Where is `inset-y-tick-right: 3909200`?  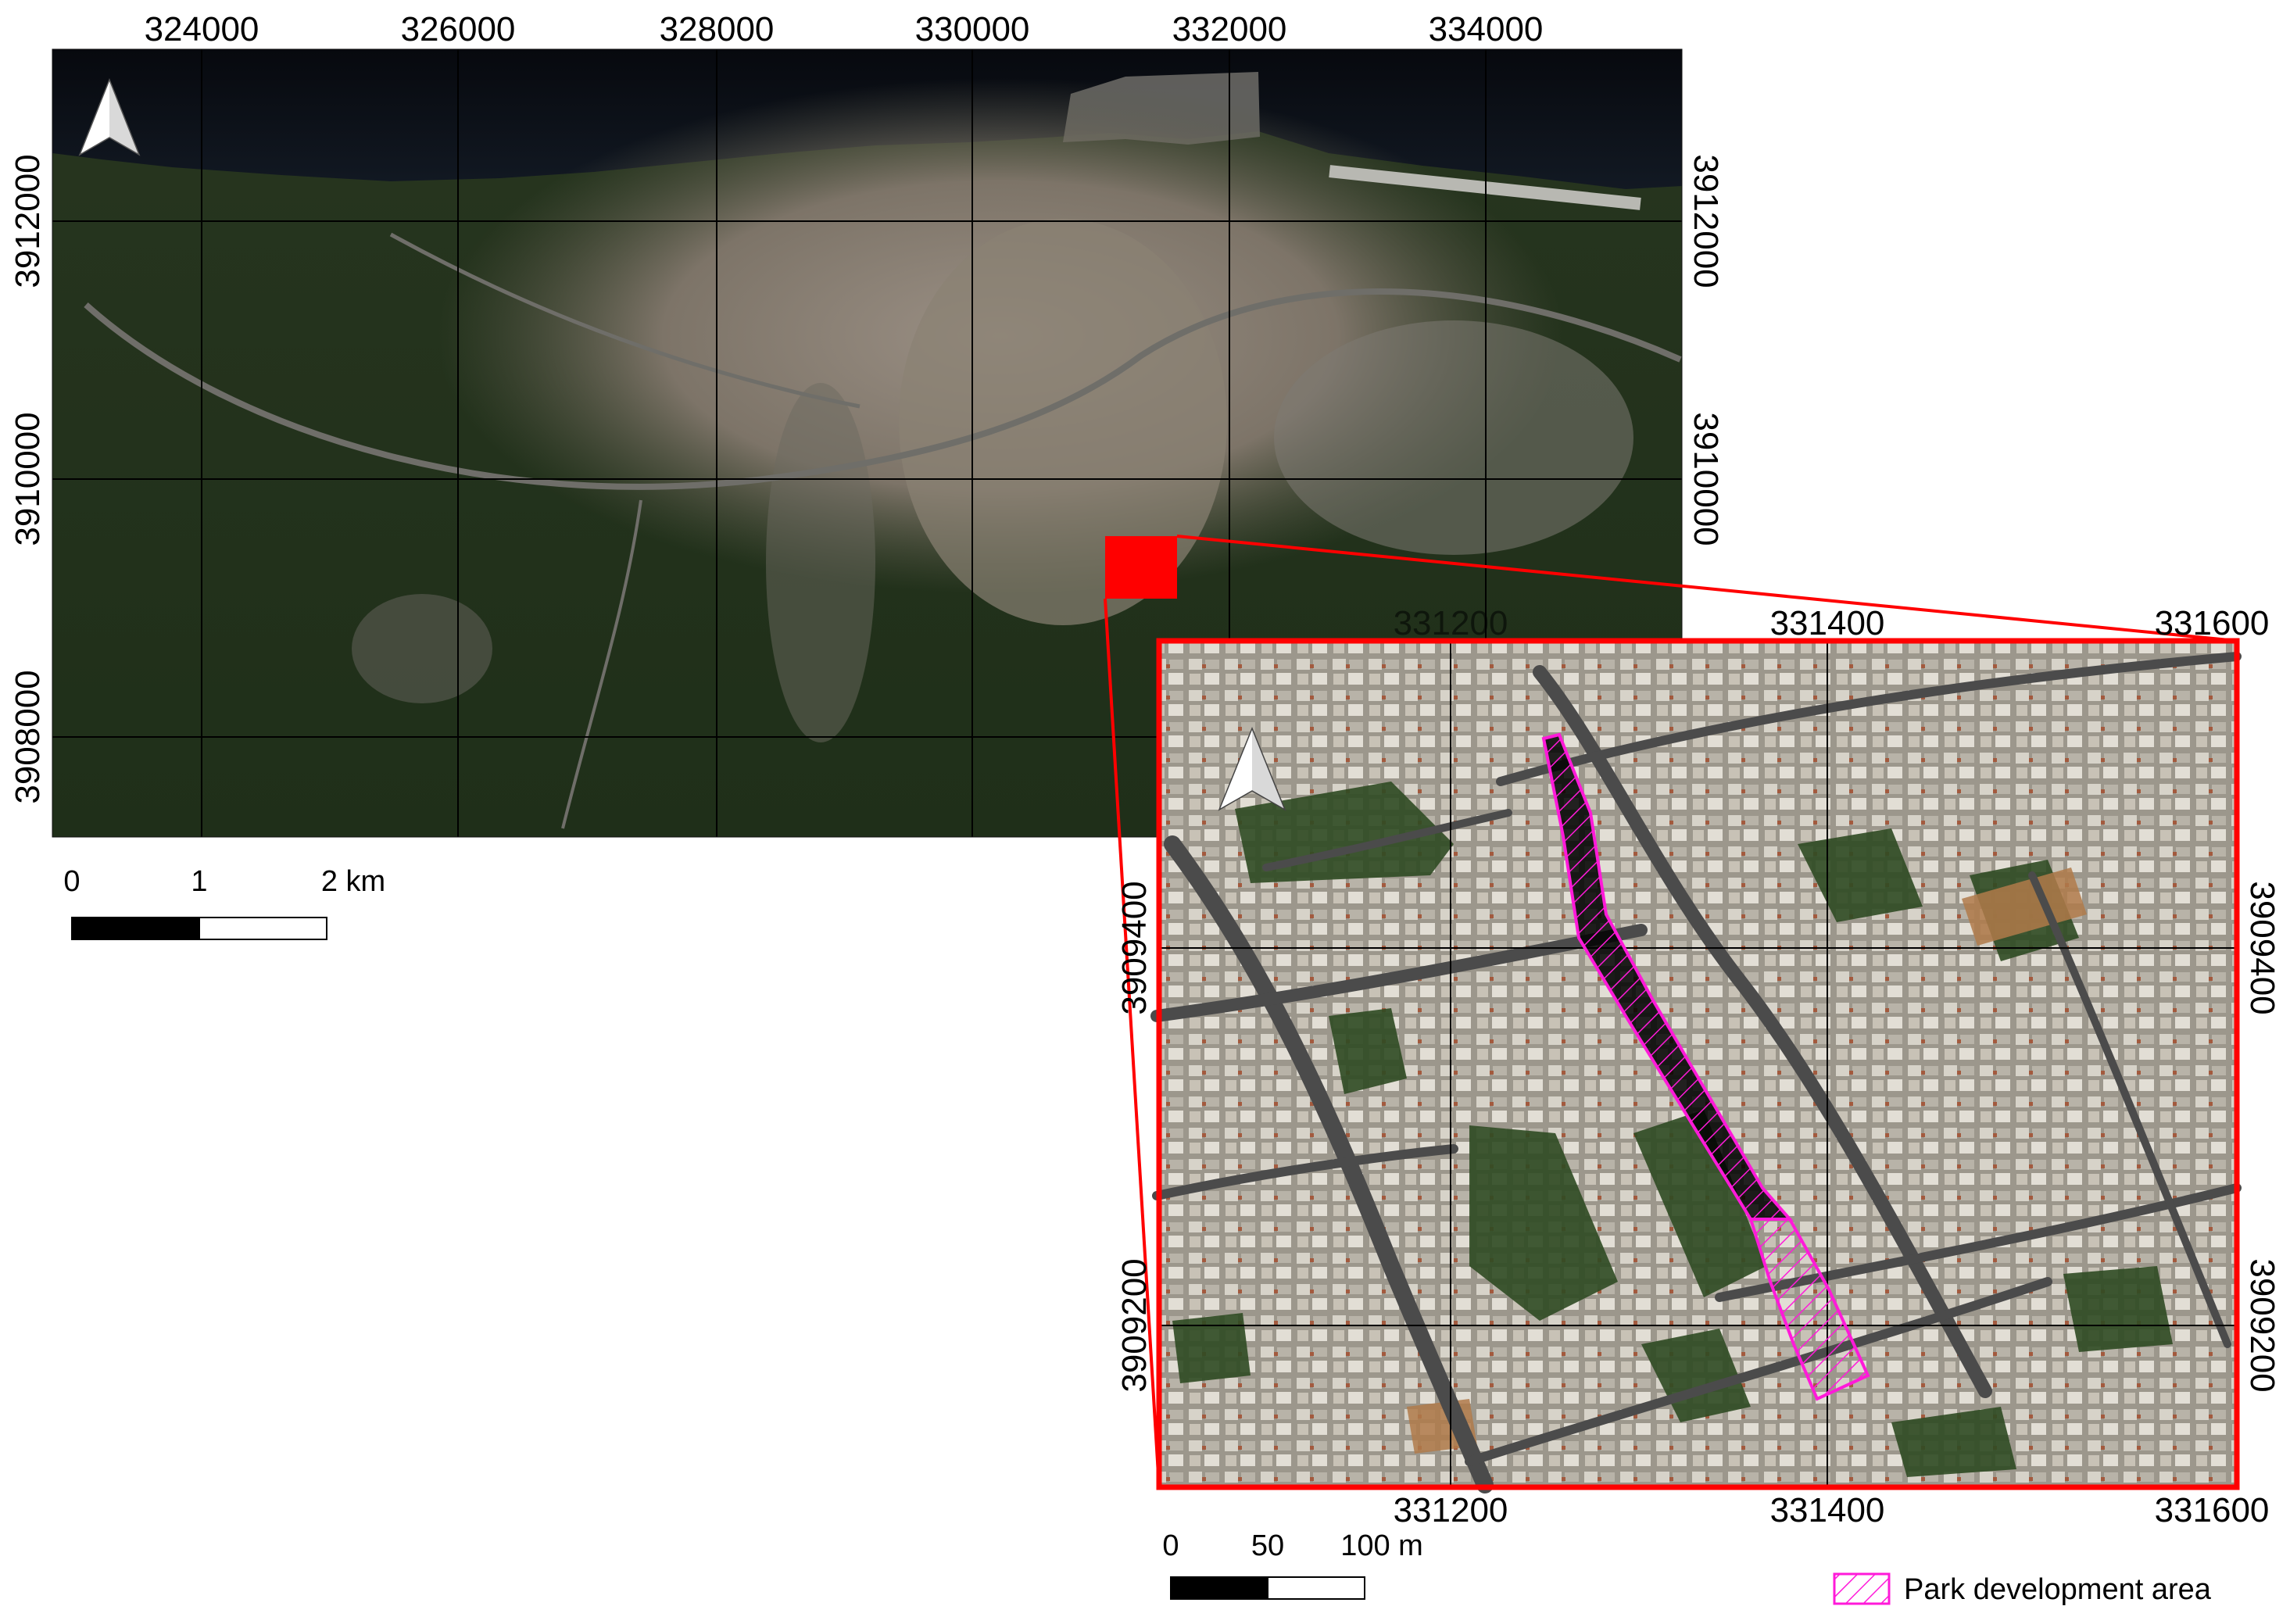 inset-y-tick-right: 3909200 is located at coordinates (2262, 1325).